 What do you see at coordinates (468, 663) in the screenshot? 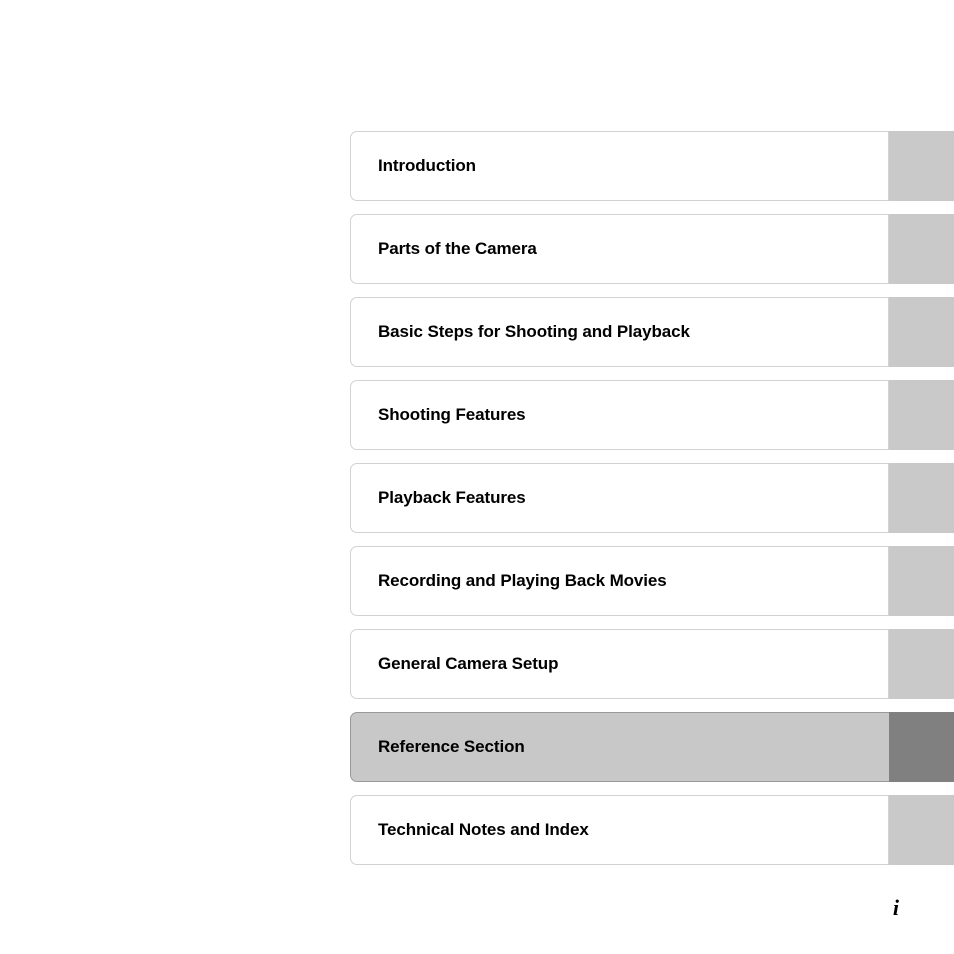
I see `chapter-label: General Camera Setup` at bounding box center [468, 663].